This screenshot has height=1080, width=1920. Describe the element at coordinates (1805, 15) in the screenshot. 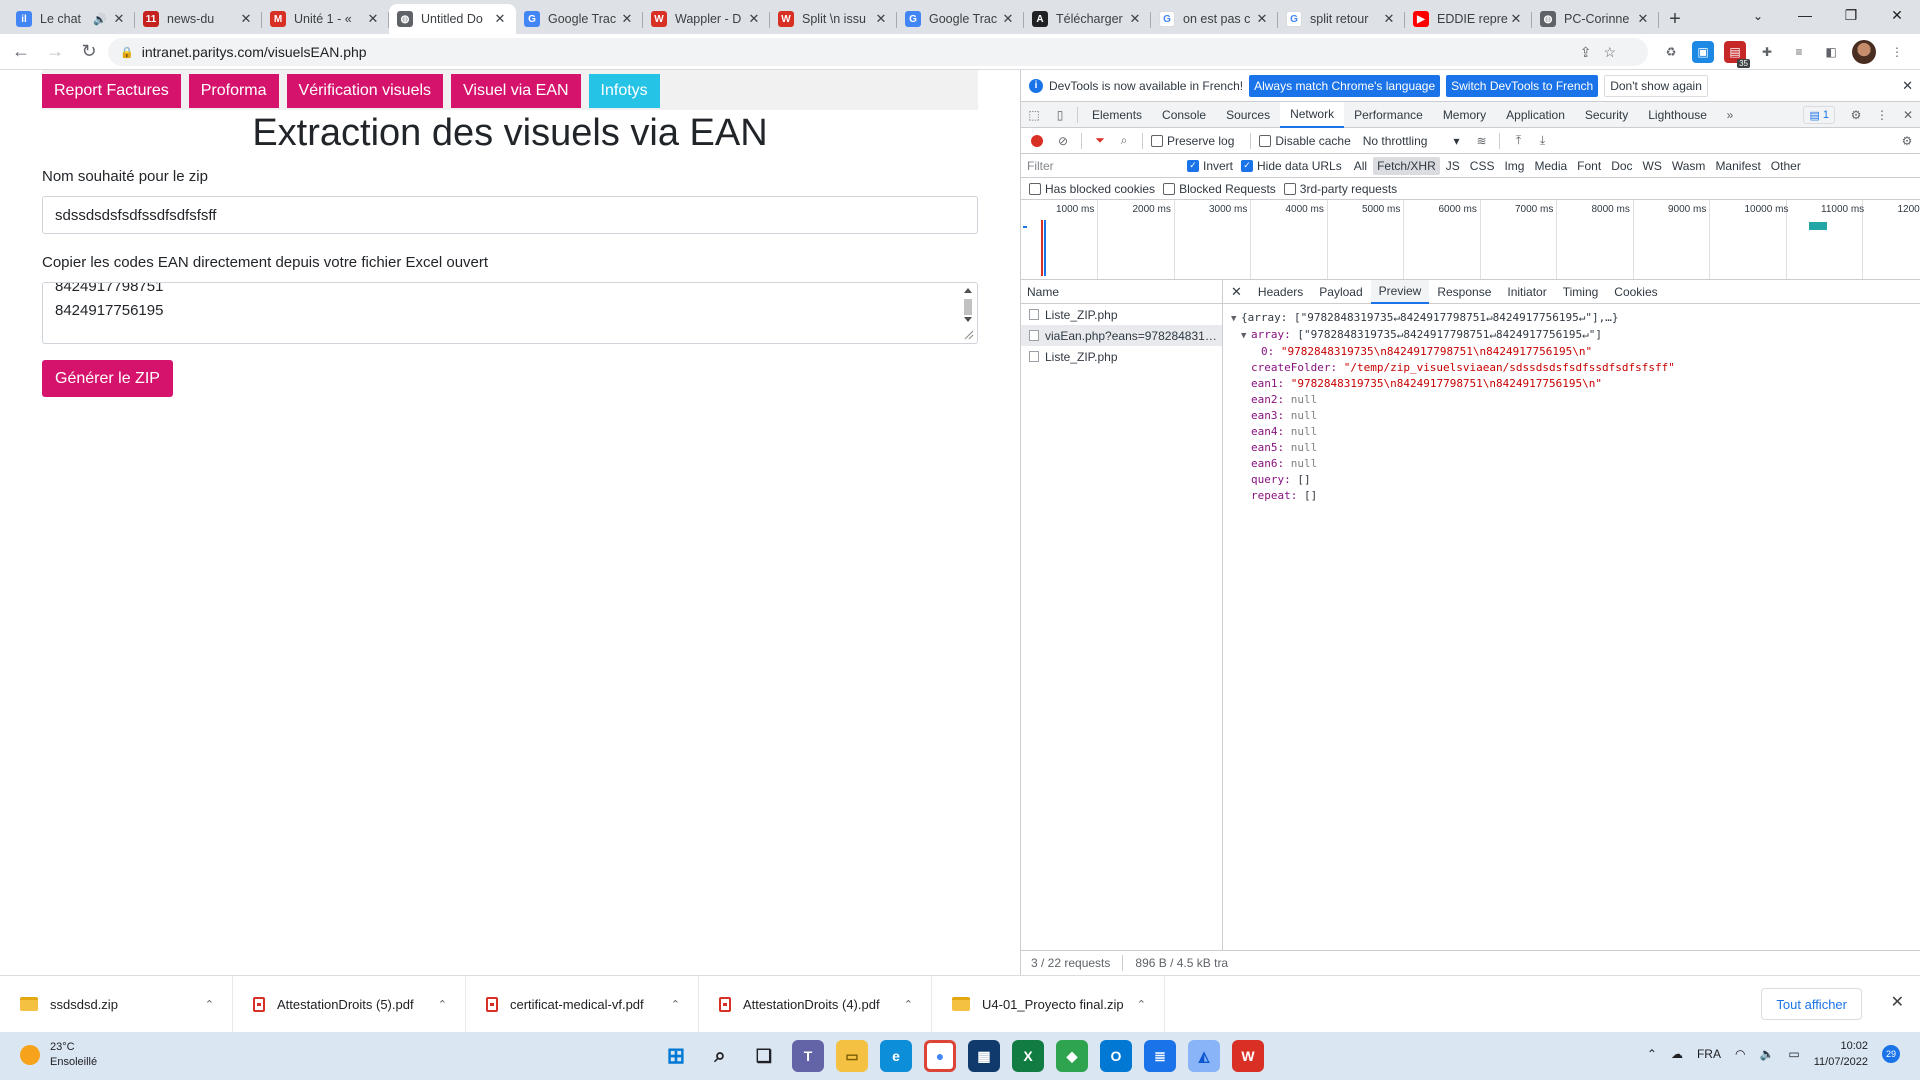

I see `minimize-button: —` at that location.